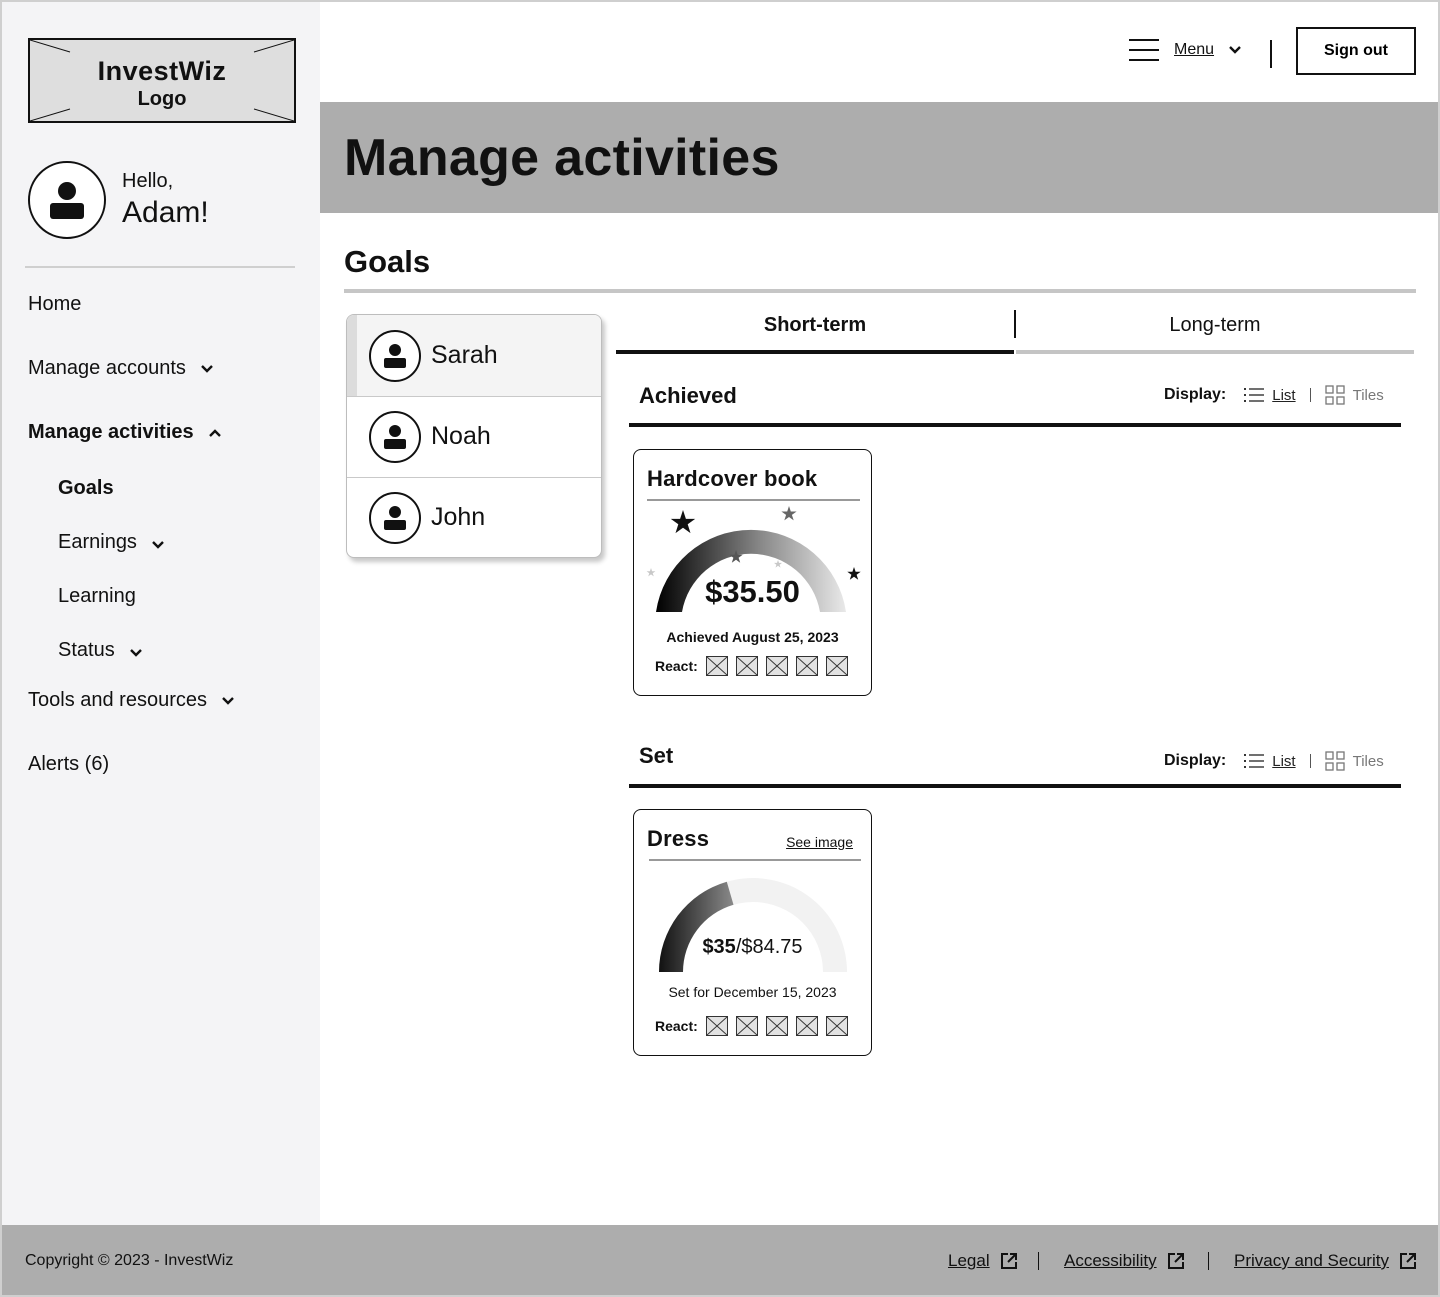 This screenshot has width=1440, height=1297. I want to click on set-heading: Set, so click(656, 755).